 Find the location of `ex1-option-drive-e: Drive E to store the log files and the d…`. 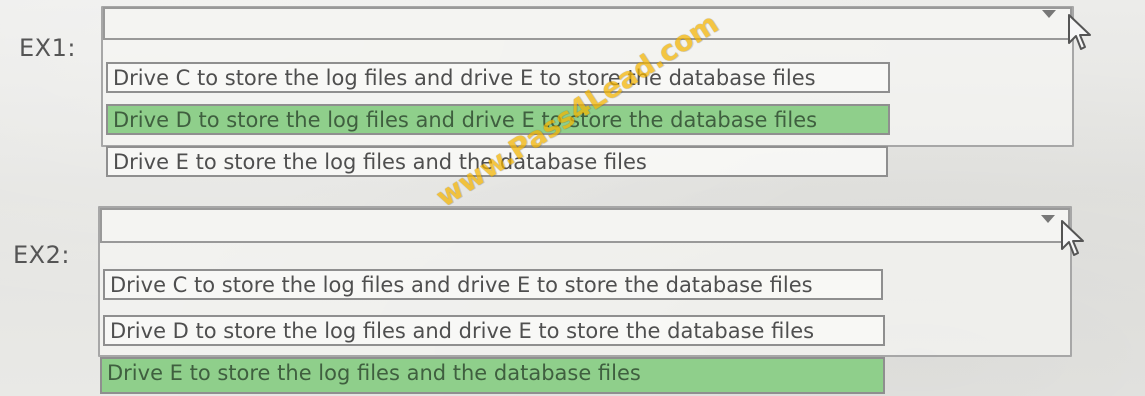

ex1-option-drive-e: Drive E to store the log files and the d… is located at coordinates (497, 161).